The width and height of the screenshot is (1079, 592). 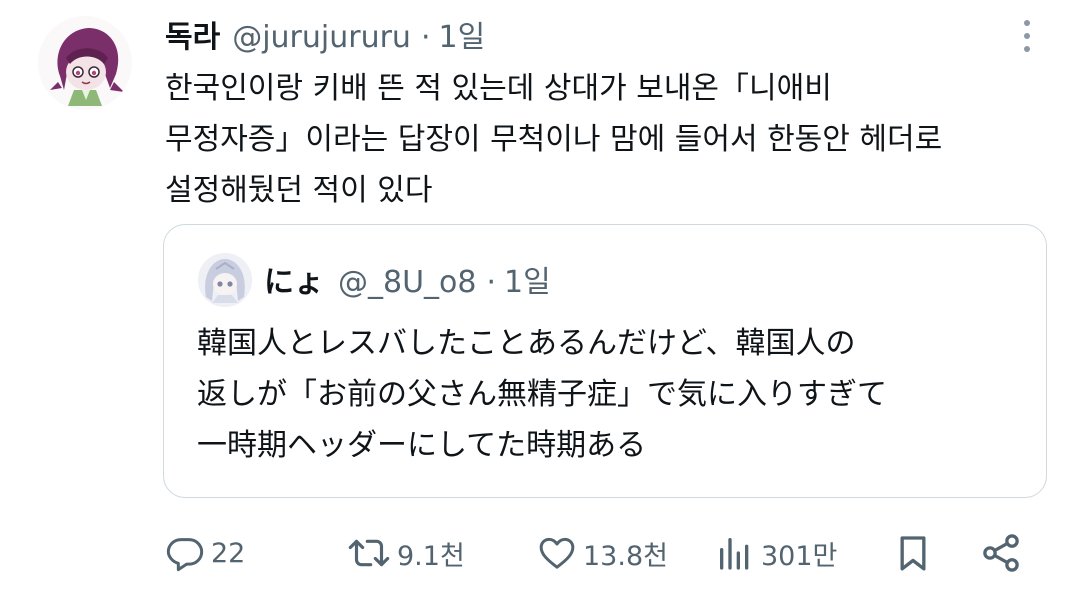 I want to click on views-button: 301만, so click(x=776, y=553).